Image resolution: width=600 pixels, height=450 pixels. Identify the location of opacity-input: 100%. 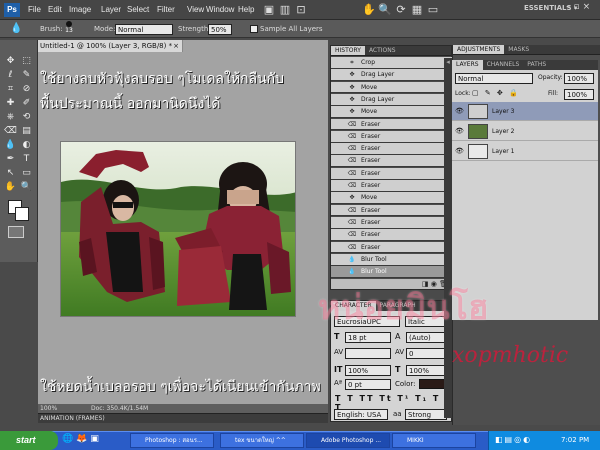
(579, 78).